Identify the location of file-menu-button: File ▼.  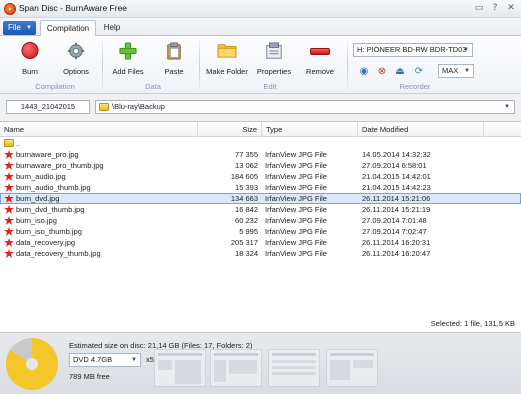
(19, 28).